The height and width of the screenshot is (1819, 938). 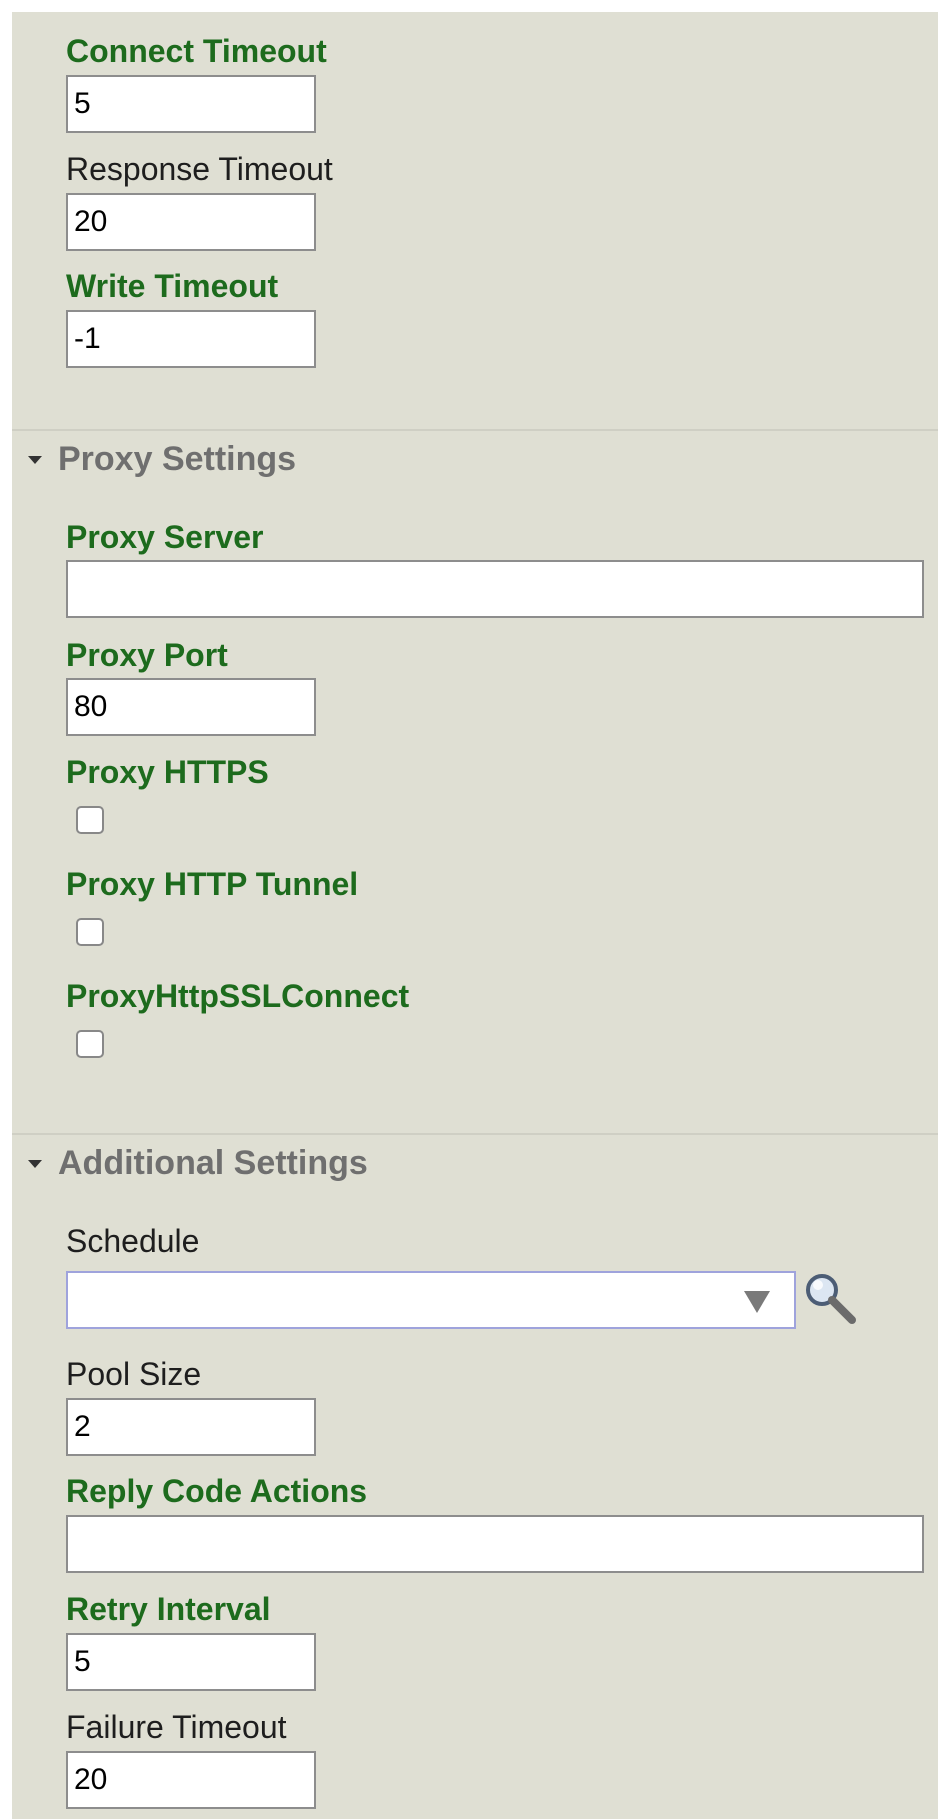 What do you see at coordinates (191, 1662) in the screenshot?
I see `retry-interval-input` at bounding box center [191, 1662].